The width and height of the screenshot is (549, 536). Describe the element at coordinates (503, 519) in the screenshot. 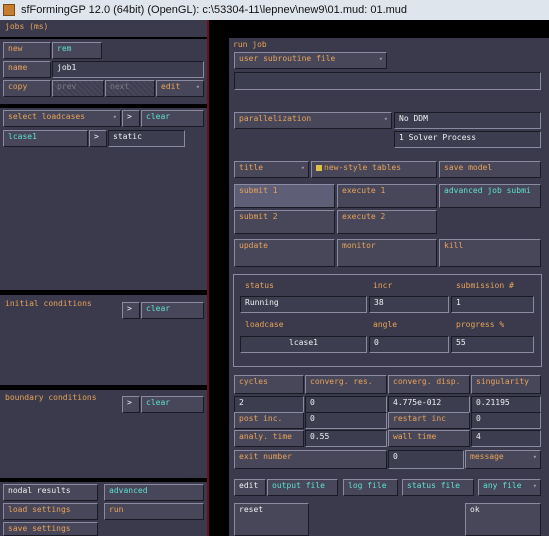

I see `ok-button: ok` at that location.